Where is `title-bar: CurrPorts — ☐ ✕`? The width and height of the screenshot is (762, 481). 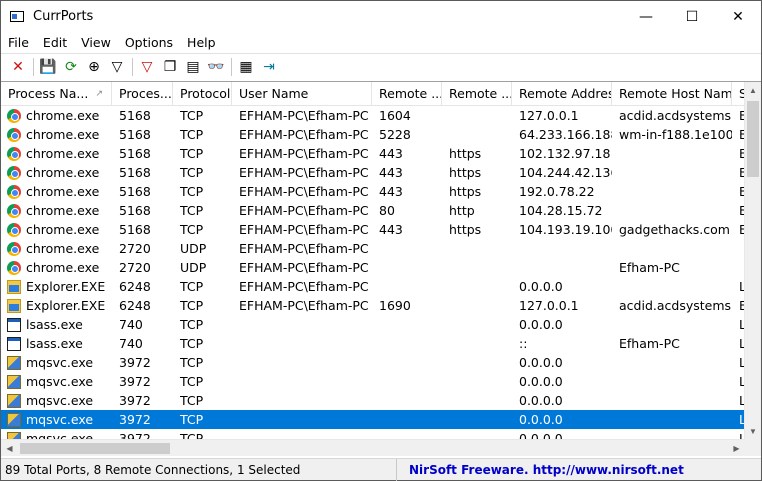 title-bar: CurrPorts — ☐ ✕ is located at coordinates (381, 16).